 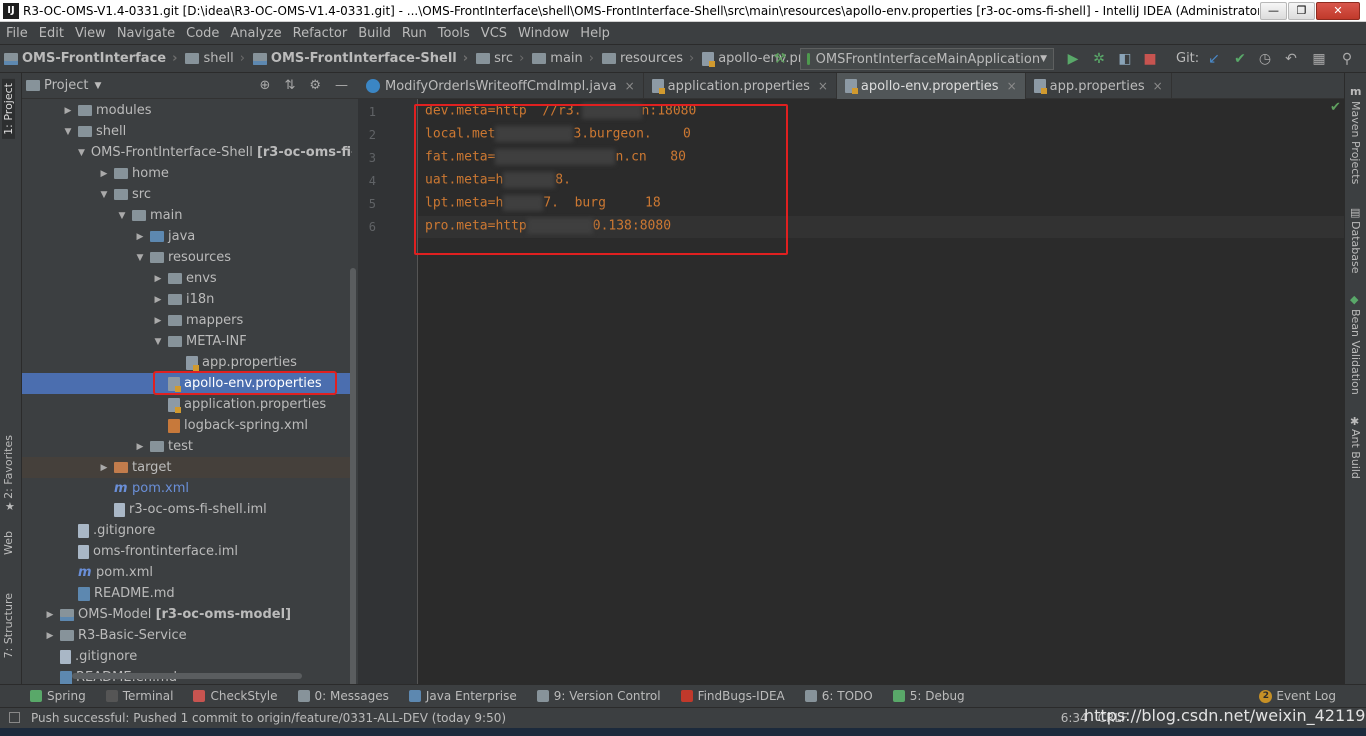 What do you see at coordinates (51, 33) in the screenshot?
I see `menu-edit: Edit` at bounding box center [51, 33].